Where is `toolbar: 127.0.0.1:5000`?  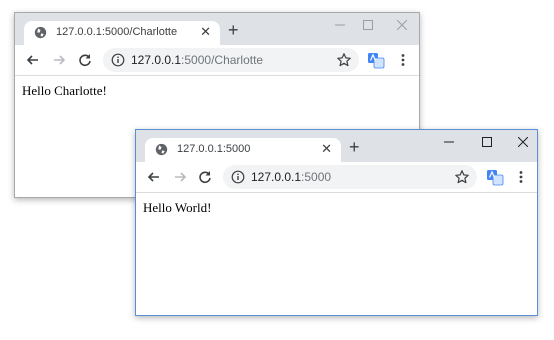 toolbar: 127.0.0.1:5000 is located at coordinates (336, 177).